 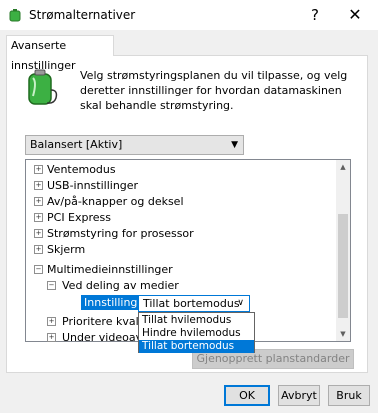 What do you see at coordinates (79, 217) in the screenshot?
I see `tree-item: PCI Express` at bounding box center [79, 217].